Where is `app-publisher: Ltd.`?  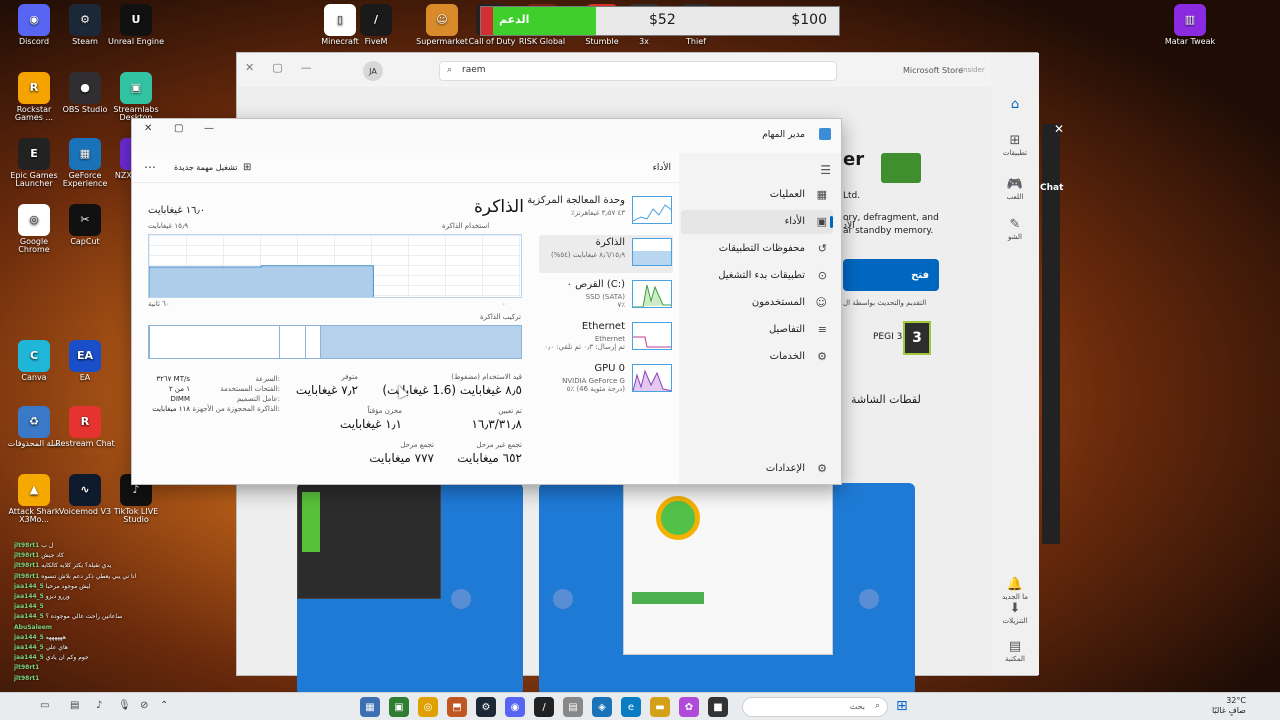
app-publisher: Ltd. is located at coordinates (851, 196).